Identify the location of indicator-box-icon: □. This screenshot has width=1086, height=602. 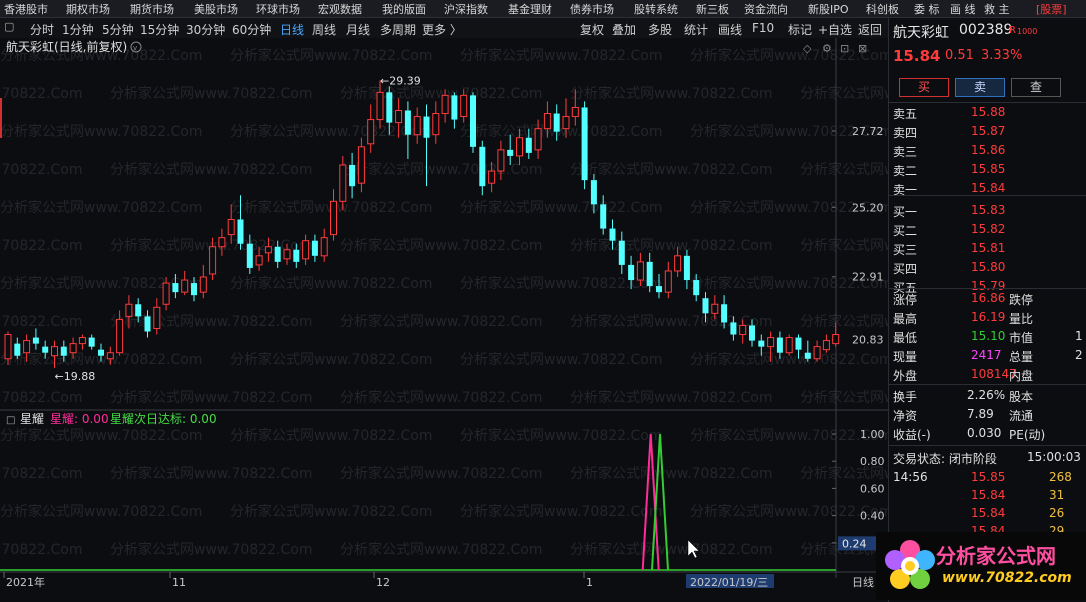
(10, 420).